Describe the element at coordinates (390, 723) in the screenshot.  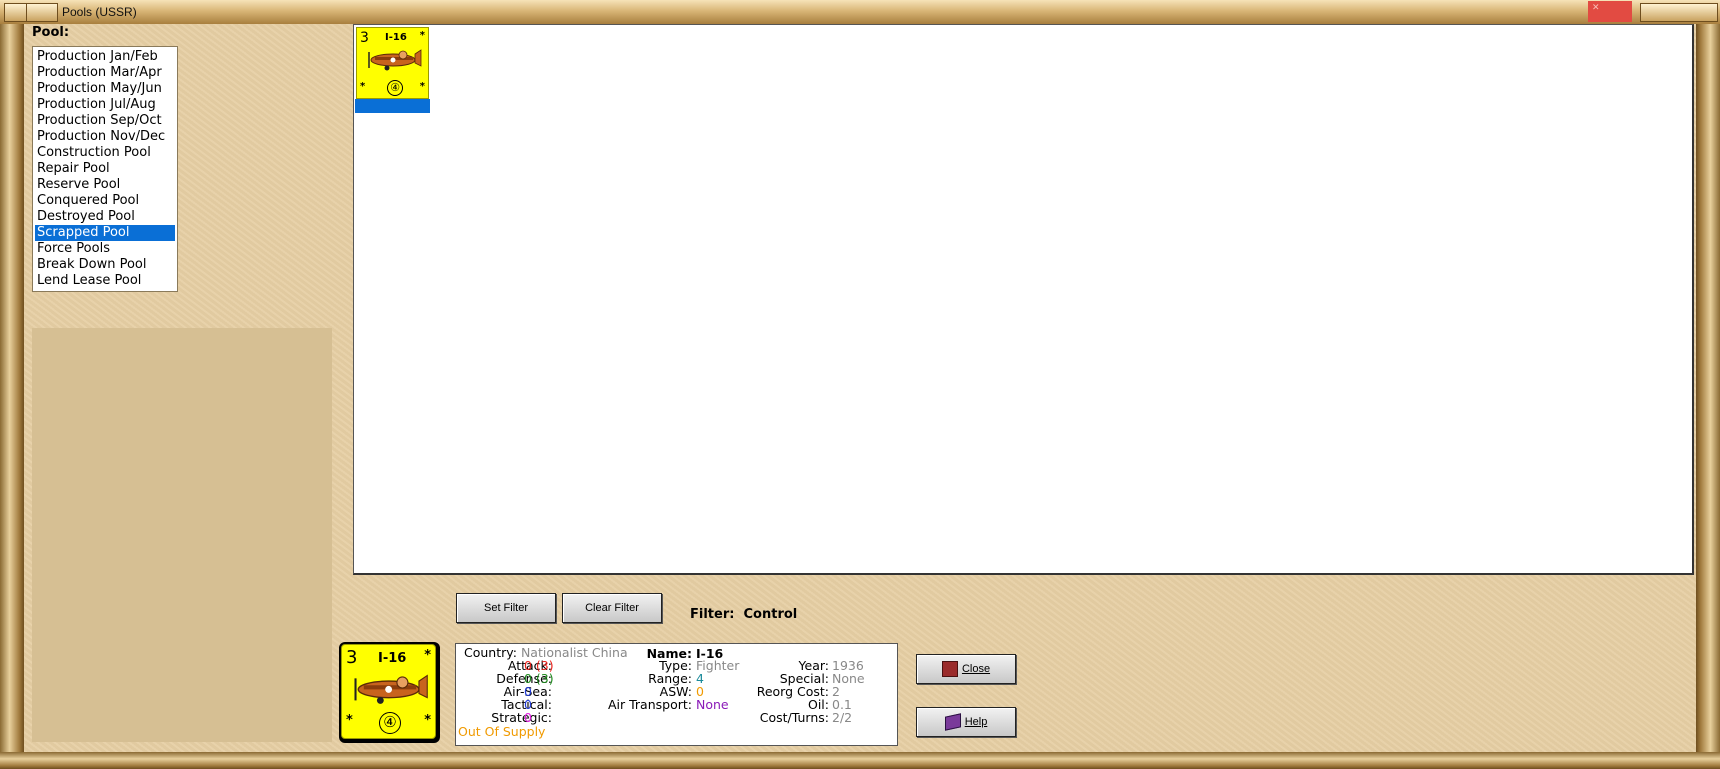
I see `large-counter-movement: ④` at that location.